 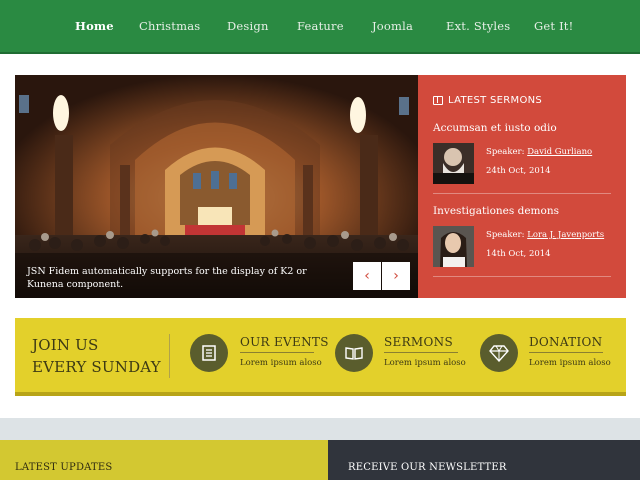 What do you see at coordinates (164, 460) in the screenshot?
I see `latest-updates-section: LATEST UPDATES` at bounding box center [164, 460].